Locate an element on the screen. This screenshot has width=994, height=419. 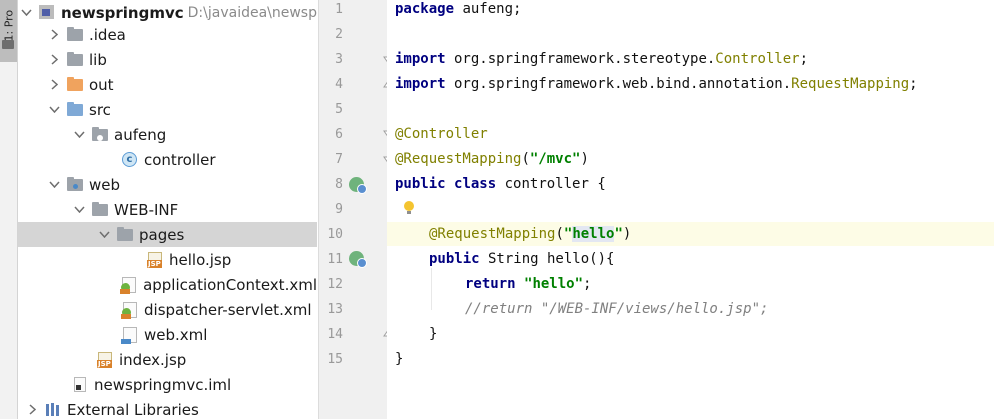
tree-item-aufeng: aufeng is located at coordinates (167, 134).